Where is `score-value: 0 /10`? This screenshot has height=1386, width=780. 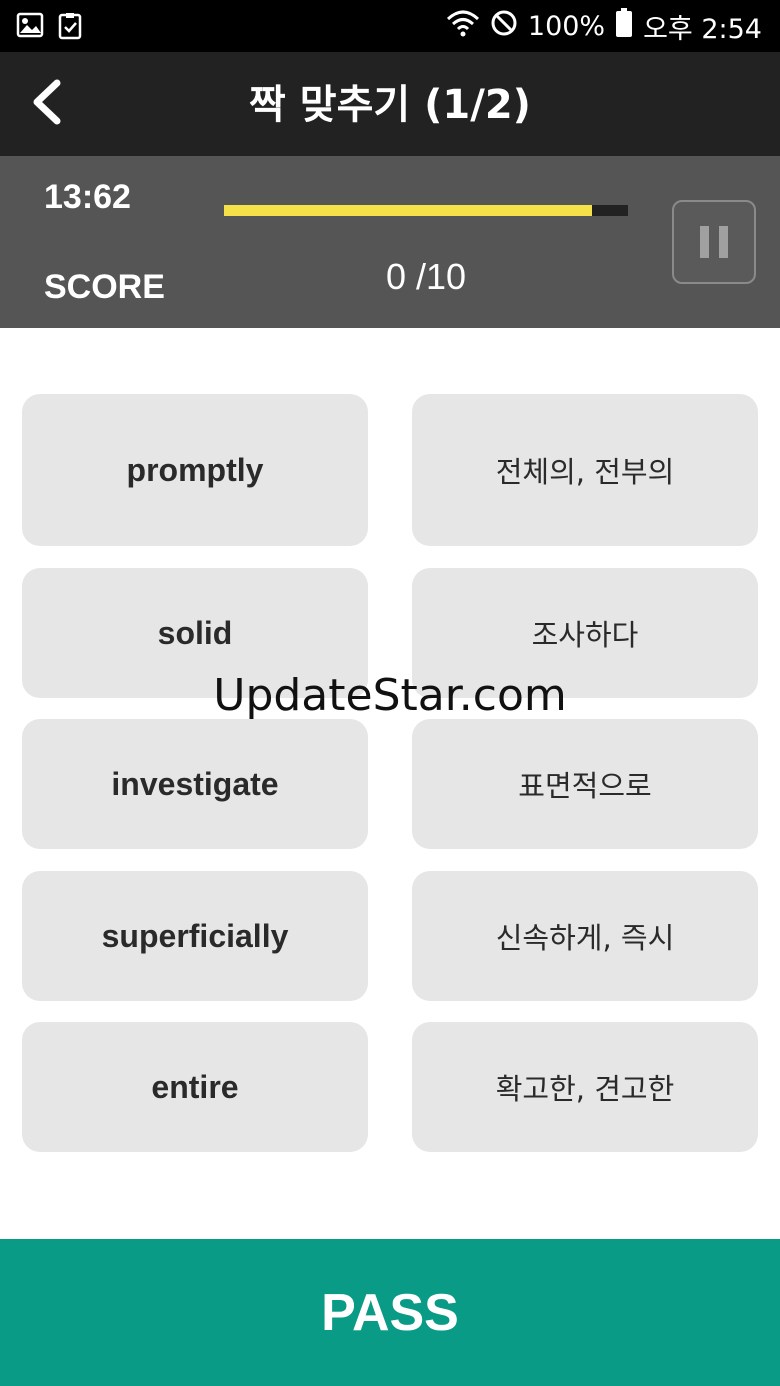
score-value: 0 /10 is located at coordinates (426, 276).